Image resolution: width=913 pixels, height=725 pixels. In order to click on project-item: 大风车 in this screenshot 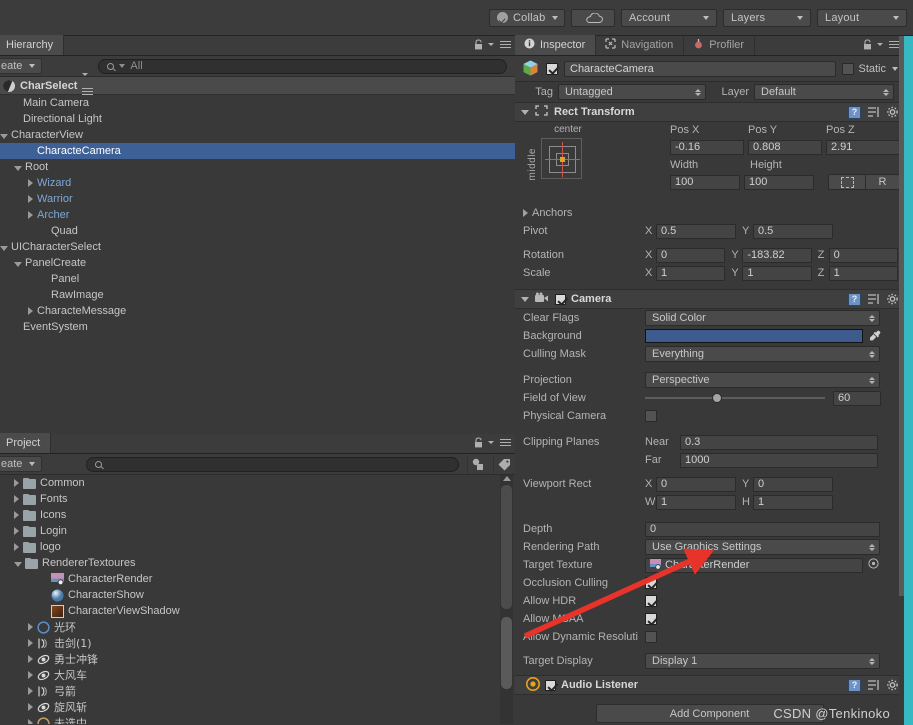, I will do `click(257, 675)`.